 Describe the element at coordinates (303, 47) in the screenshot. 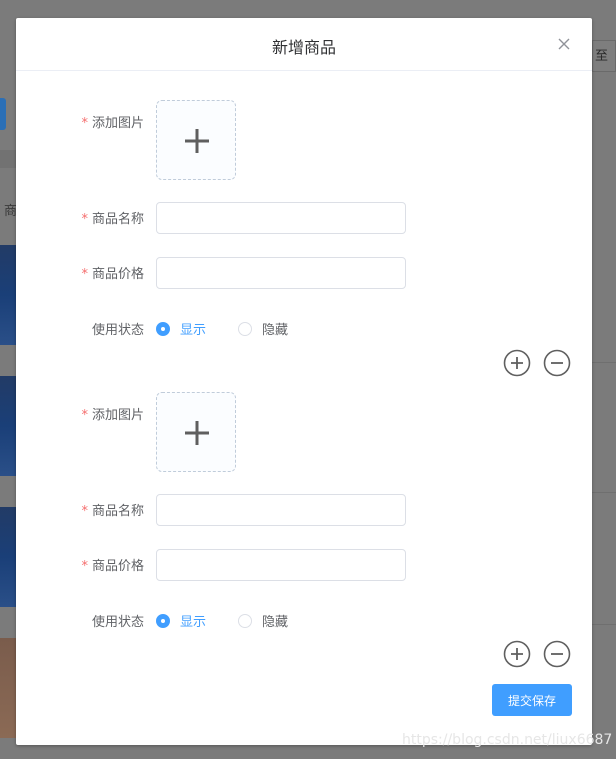

I see `dialog-title: 新增商品` at that location.